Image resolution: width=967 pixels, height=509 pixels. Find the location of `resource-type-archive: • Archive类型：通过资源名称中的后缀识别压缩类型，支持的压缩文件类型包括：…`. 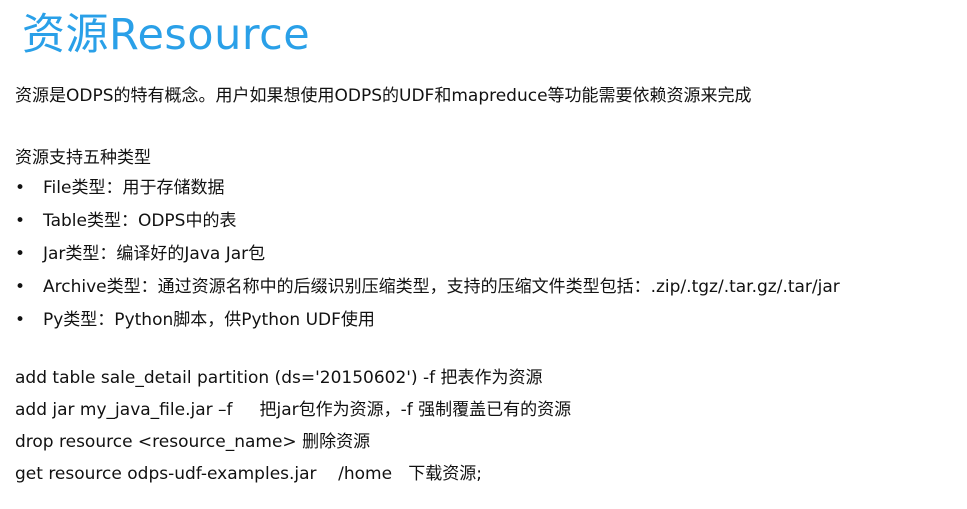

resource-type-archive: • Archive类型：通过资源名称中的后缀识别压缩类型，支持的压缩文件类型包括：… is located at coordinates (427, 287).